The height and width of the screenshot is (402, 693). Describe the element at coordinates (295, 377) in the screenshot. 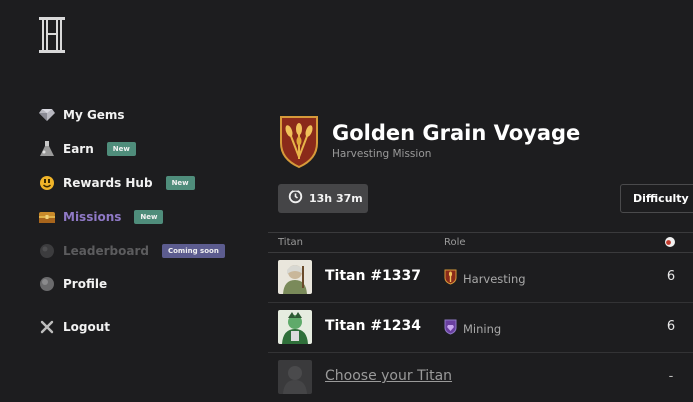

I see `placeholder-avatar` at that location.